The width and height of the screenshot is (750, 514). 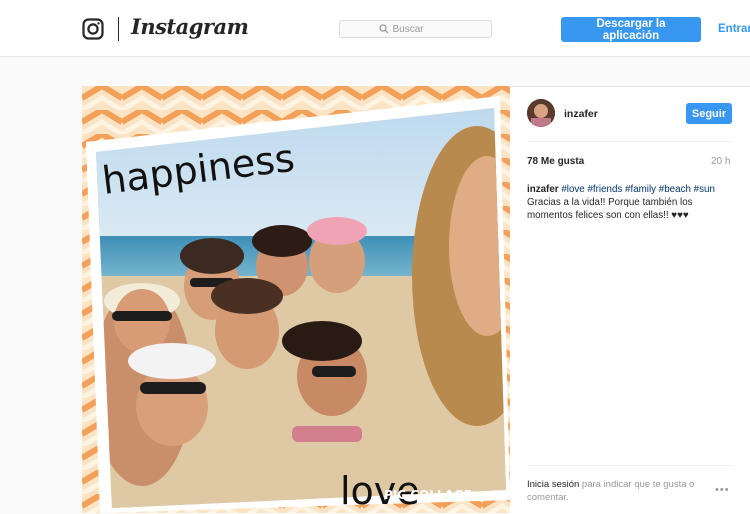 What do you see at coordinates (631, 29) in the screenshot?
I see `download-app-button: Descargar la aplicación` at bounding box center [631, 29].